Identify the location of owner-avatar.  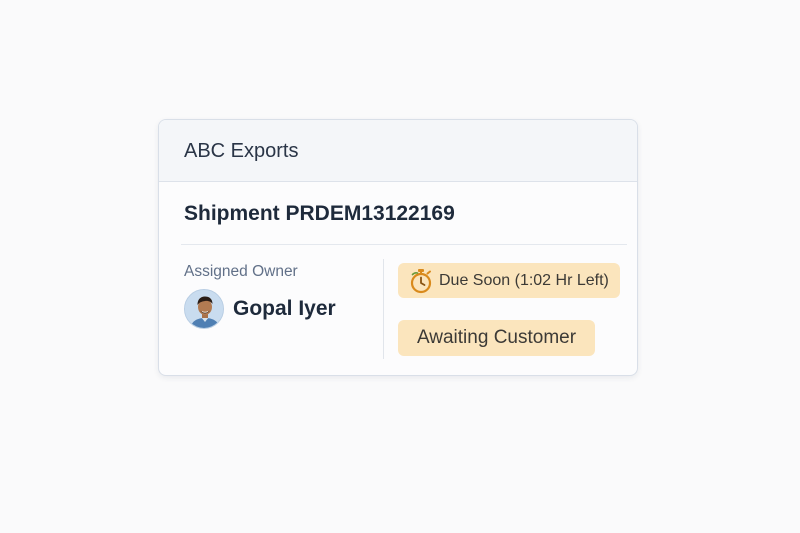
(204, 309).